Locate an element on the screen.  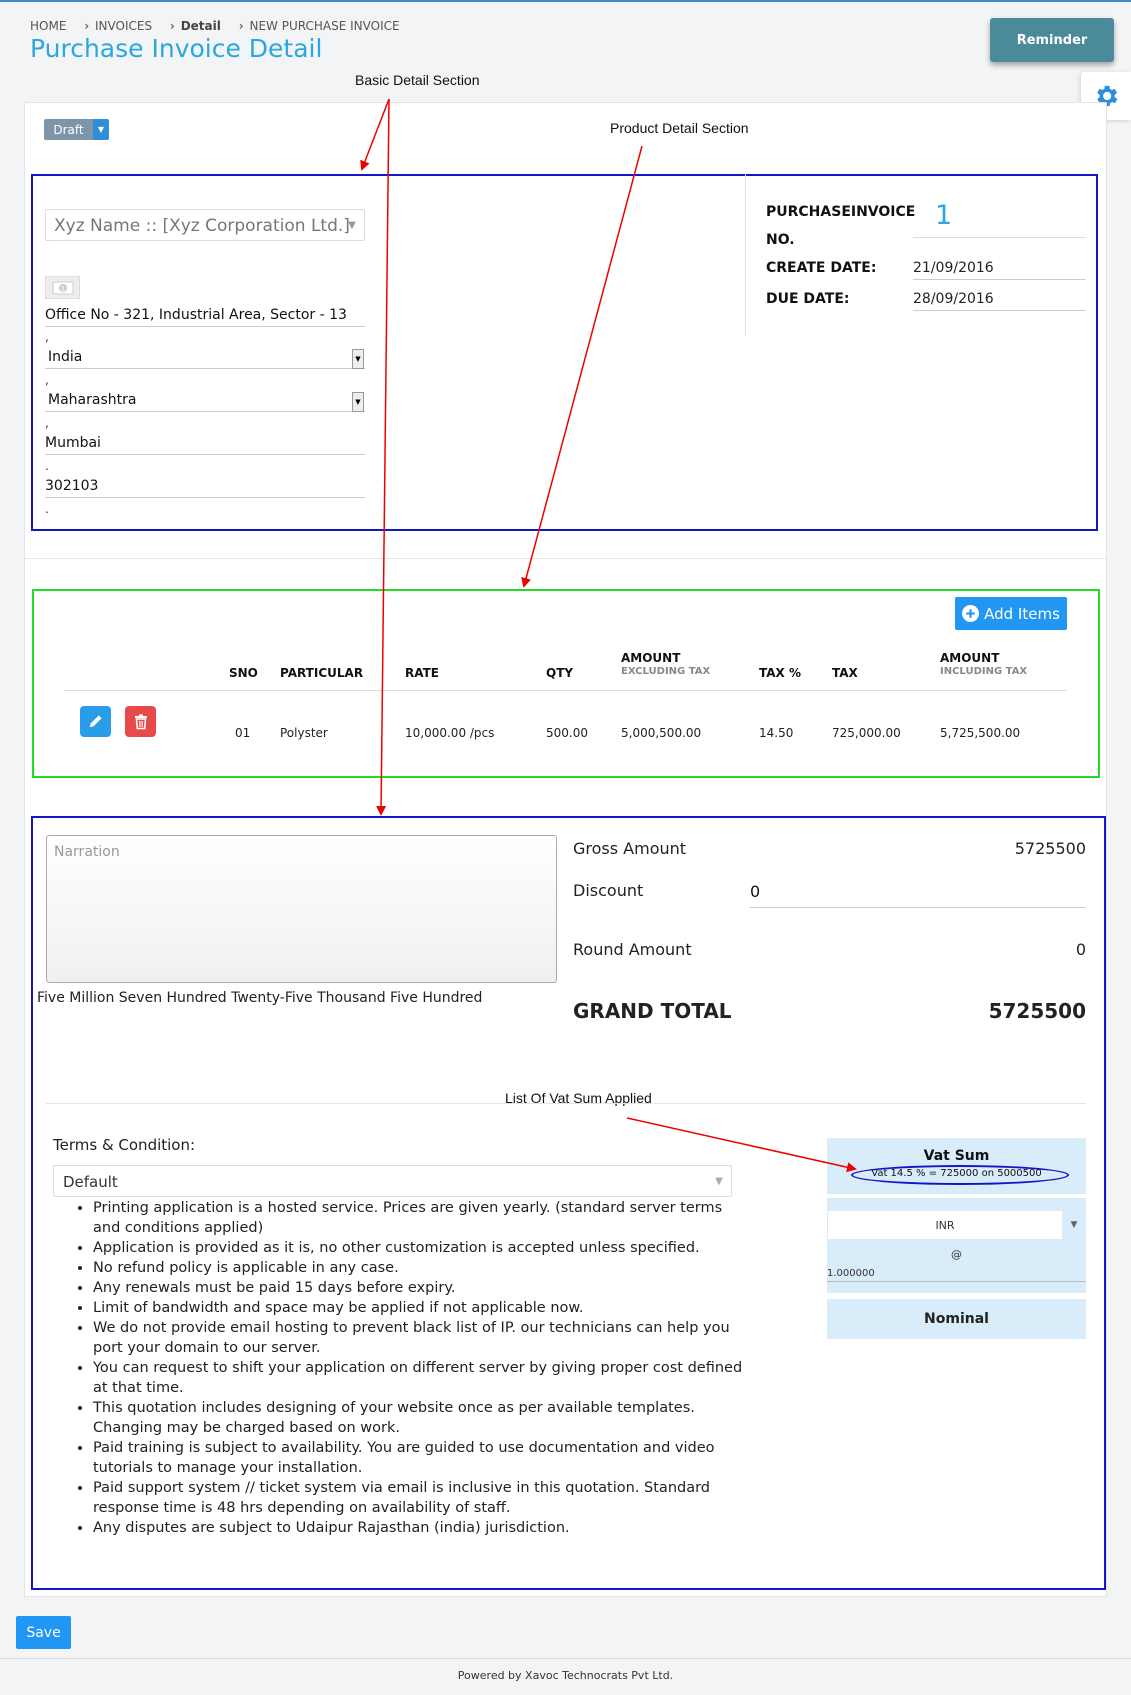
breadcrumb-invoices: INVOICES is located at coordinates (123, 26).